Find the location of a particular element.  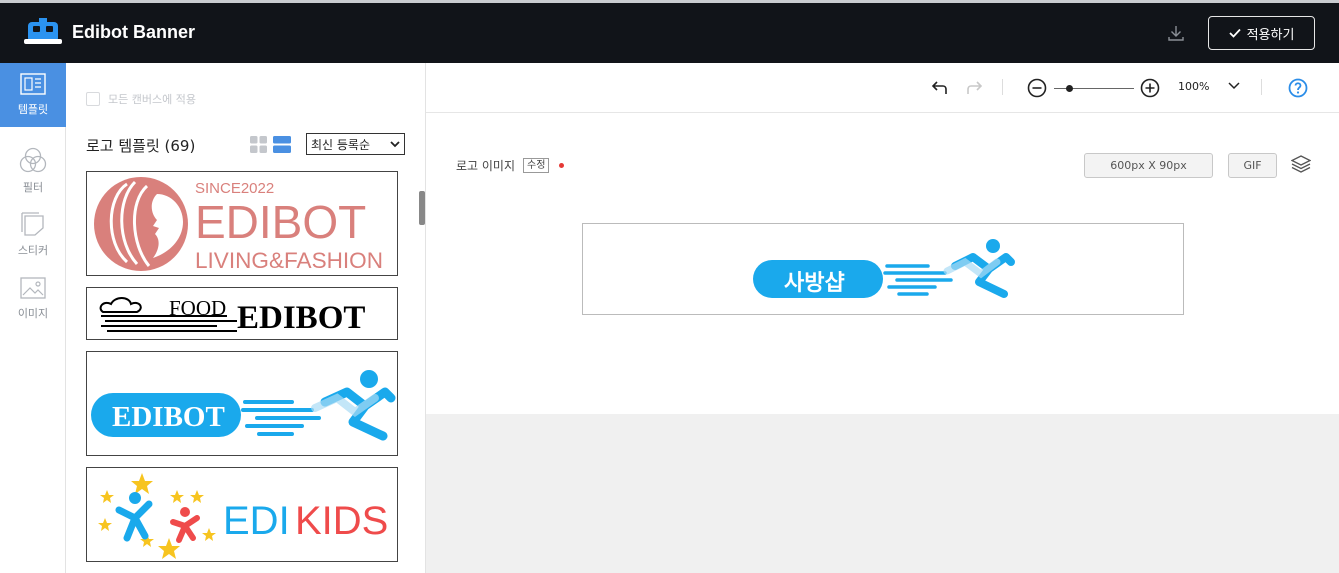

template-card-running: EDIBOT is located at coordinates (242, 403).